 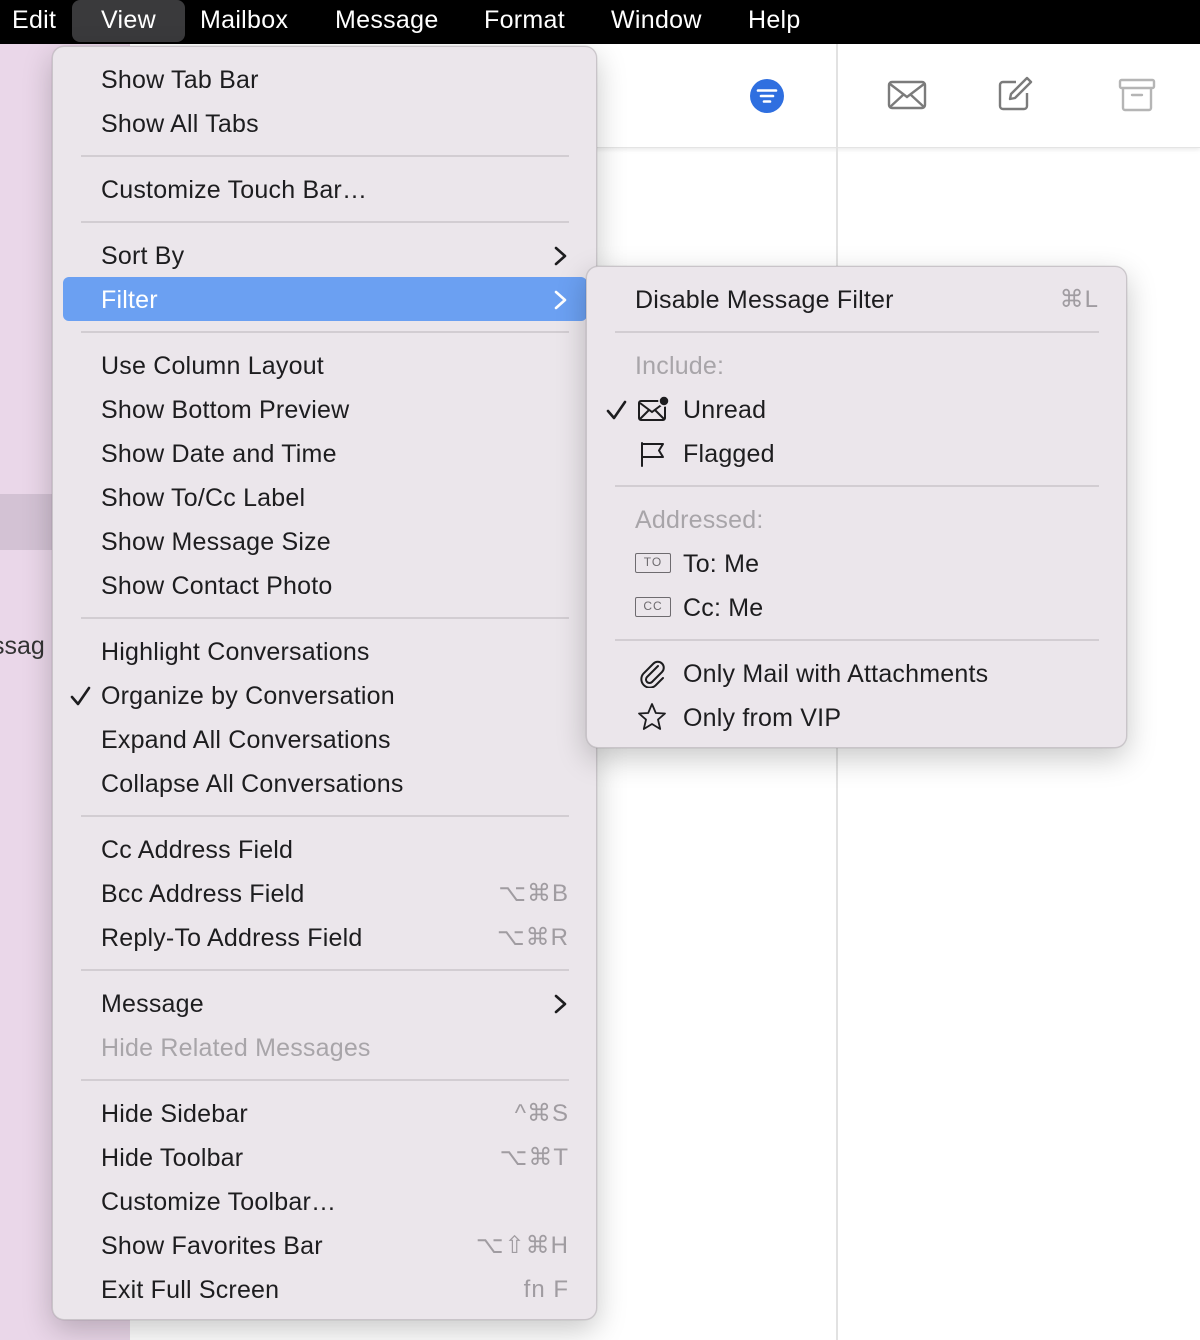 I want to click on filter-icon, so click(x=767, y=98).